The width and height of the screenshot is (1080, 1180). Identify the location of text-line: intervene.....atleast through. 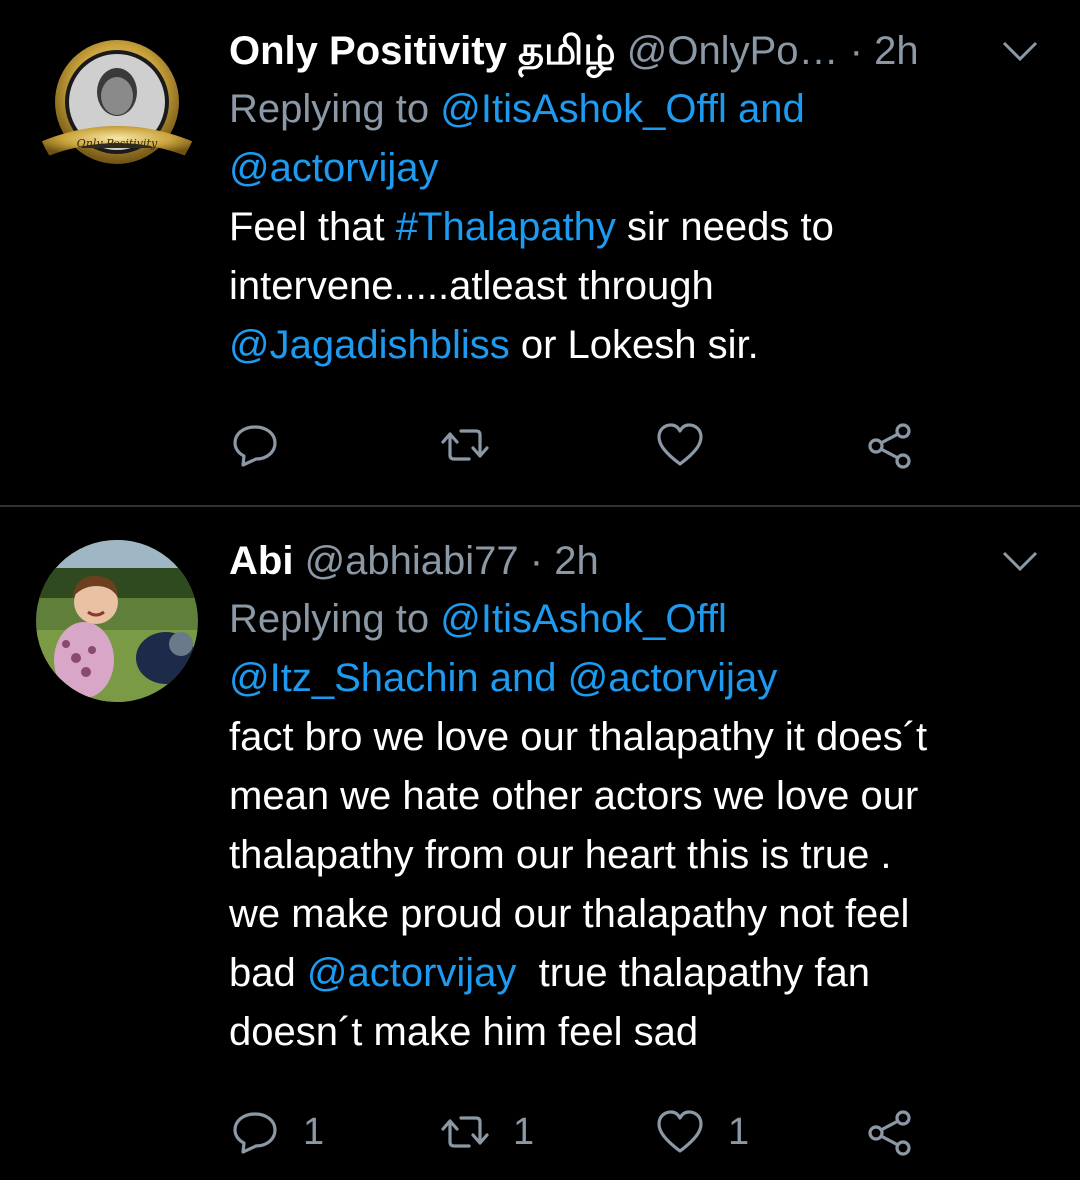
(471, 286).